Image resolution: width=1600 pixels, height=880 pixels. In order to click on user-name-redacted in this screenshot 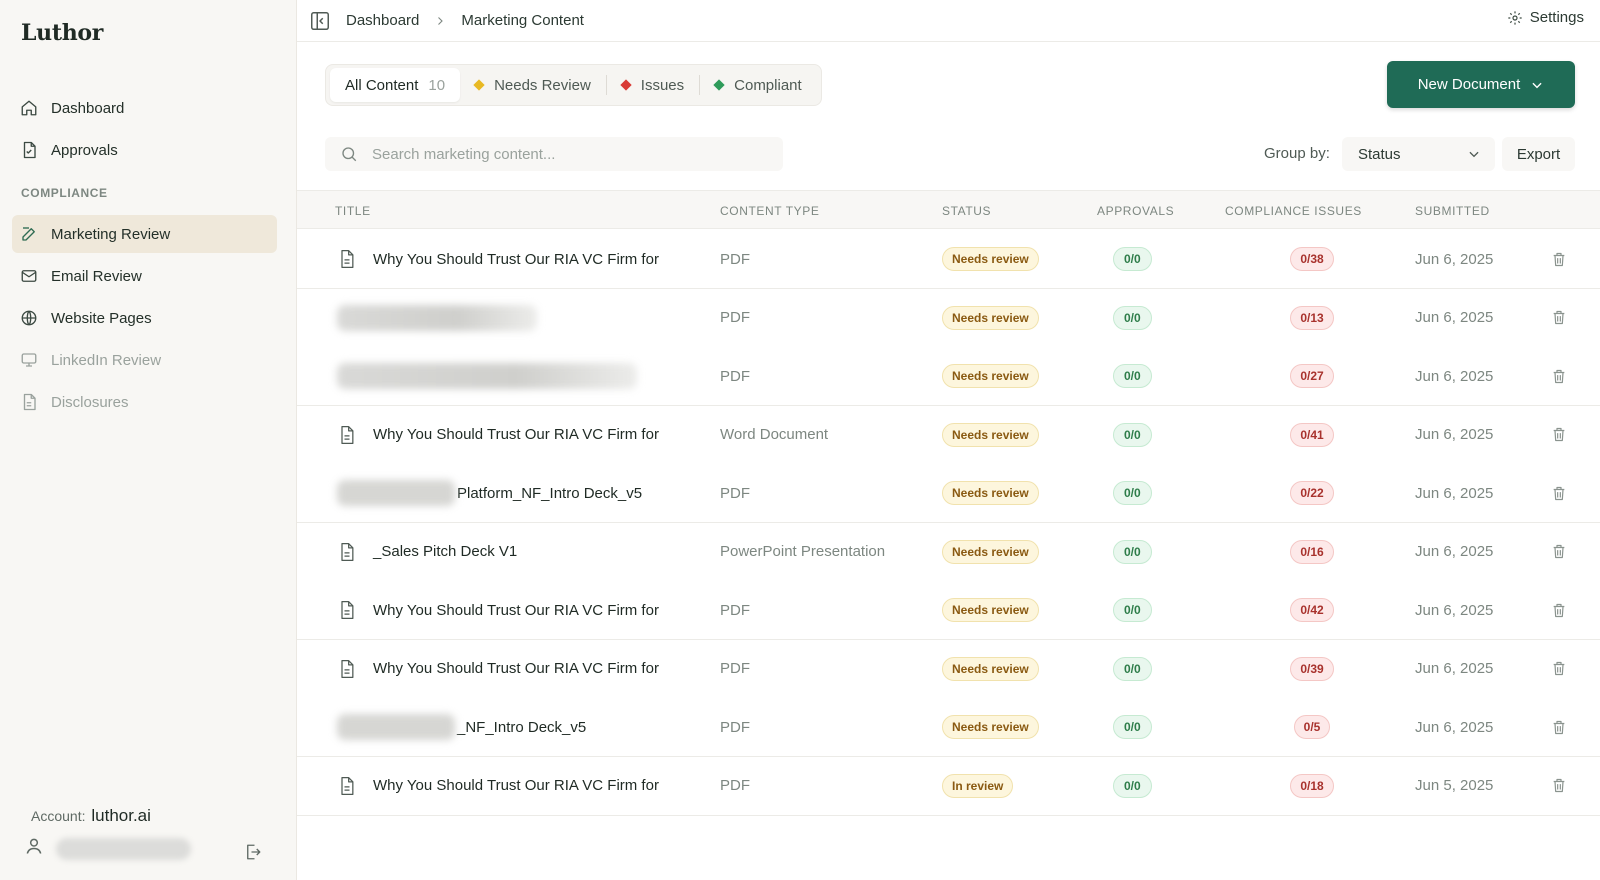, I will do `click(123, 848)`.